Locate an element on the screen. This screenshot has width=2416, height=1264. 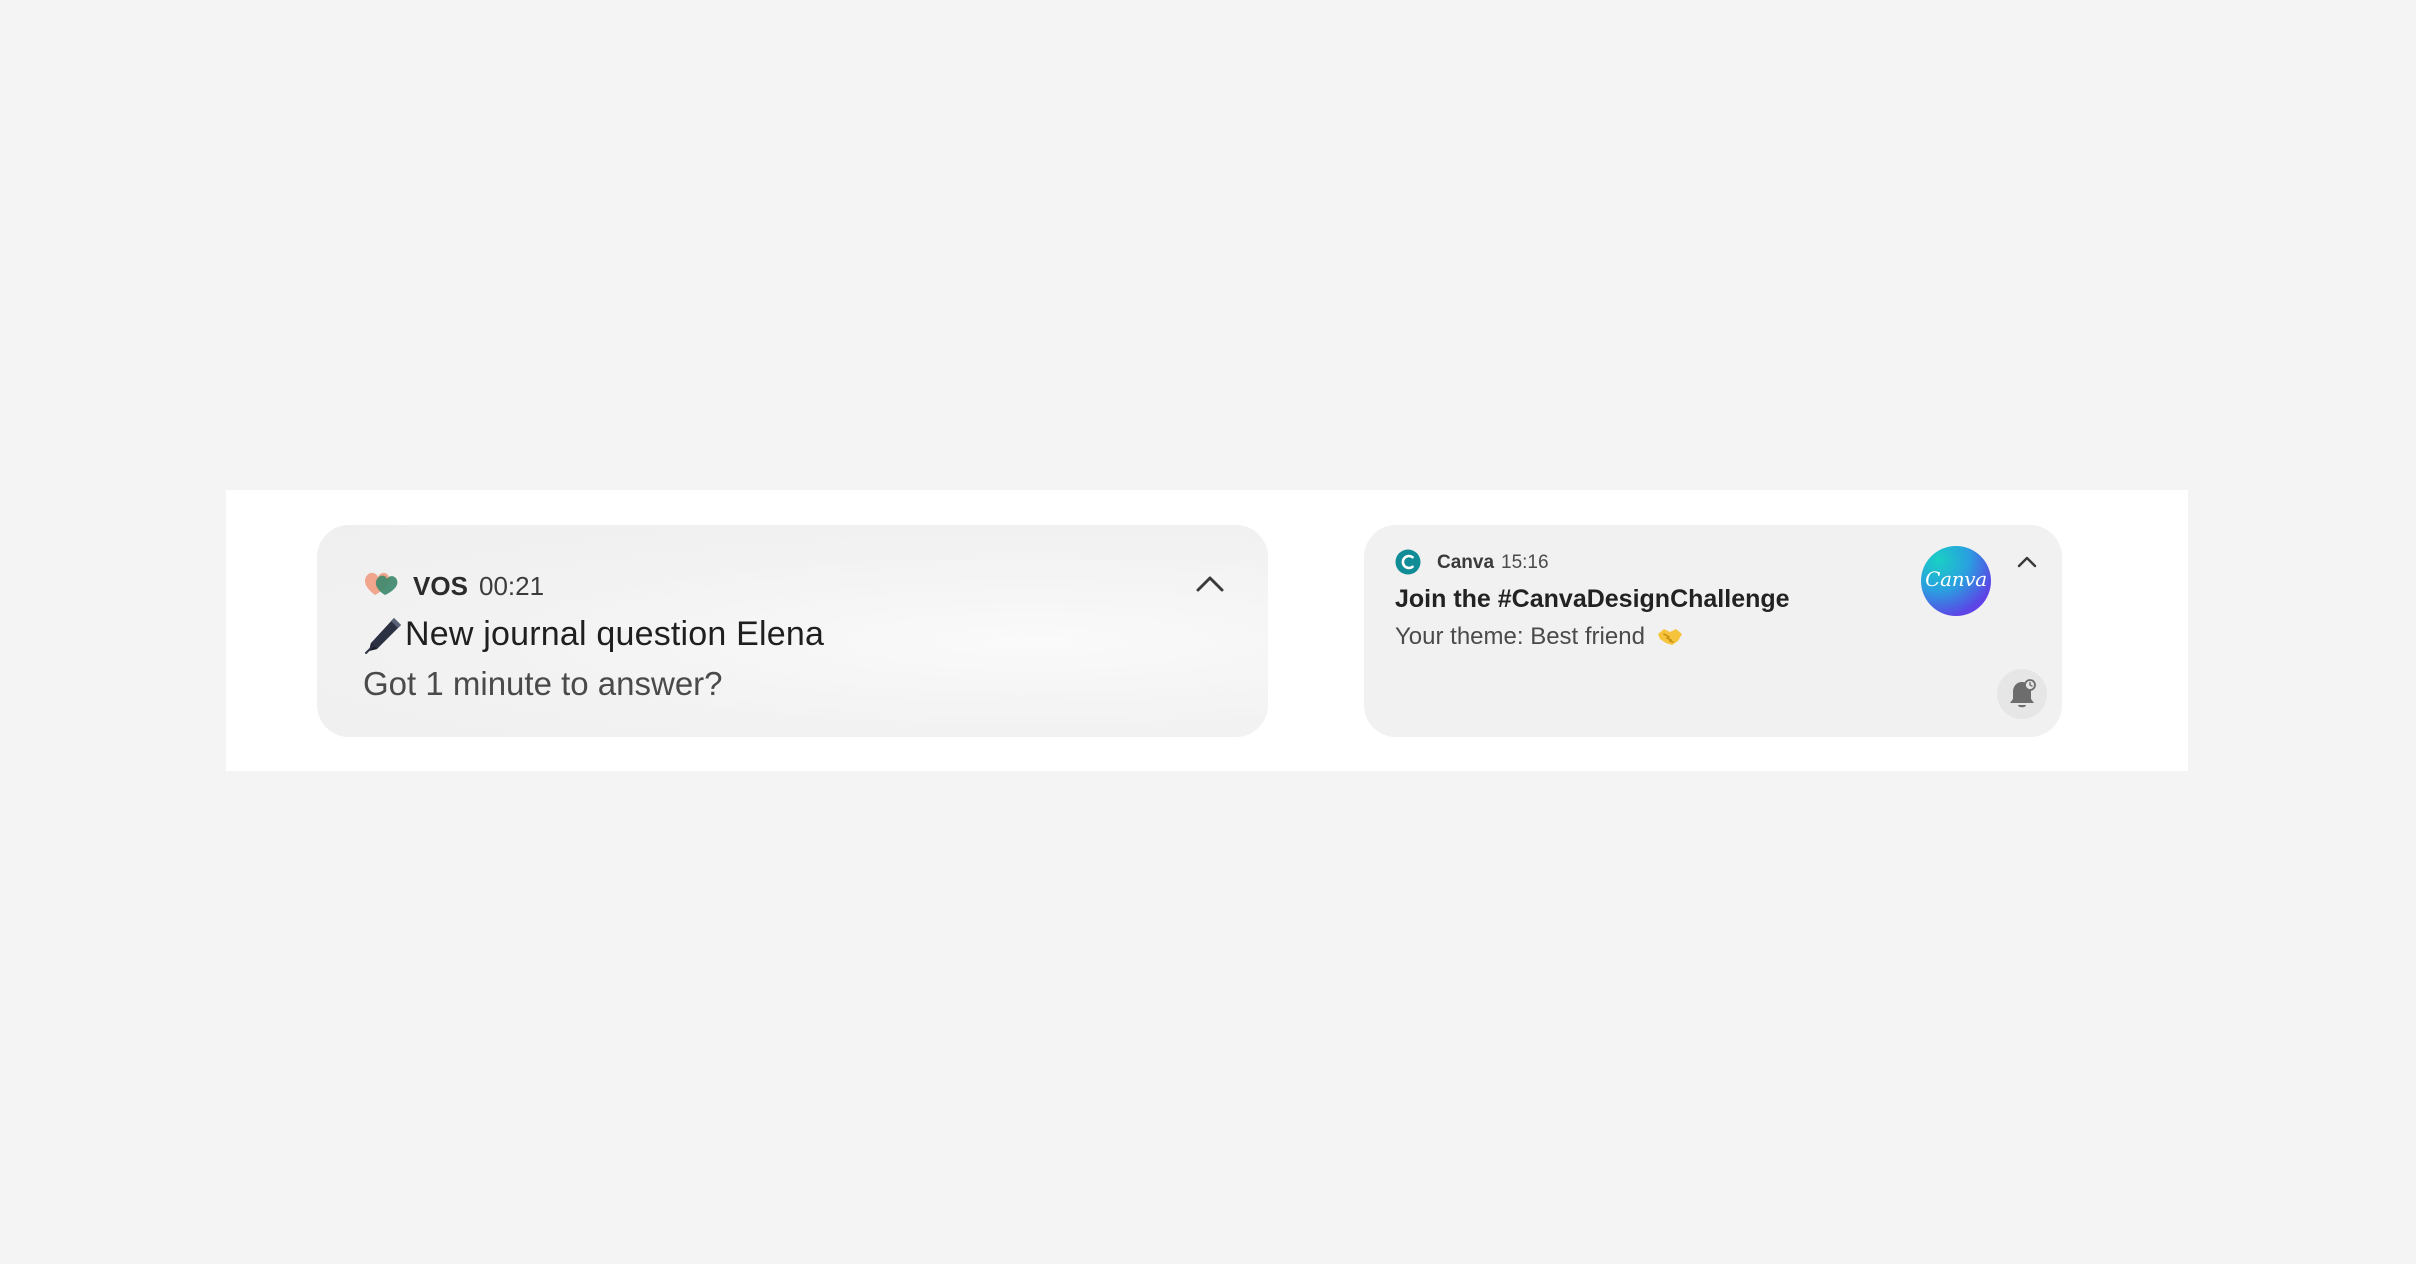
notification-title: Join the #CanvaDesignChallenge is located at coordinates (1592, 599).